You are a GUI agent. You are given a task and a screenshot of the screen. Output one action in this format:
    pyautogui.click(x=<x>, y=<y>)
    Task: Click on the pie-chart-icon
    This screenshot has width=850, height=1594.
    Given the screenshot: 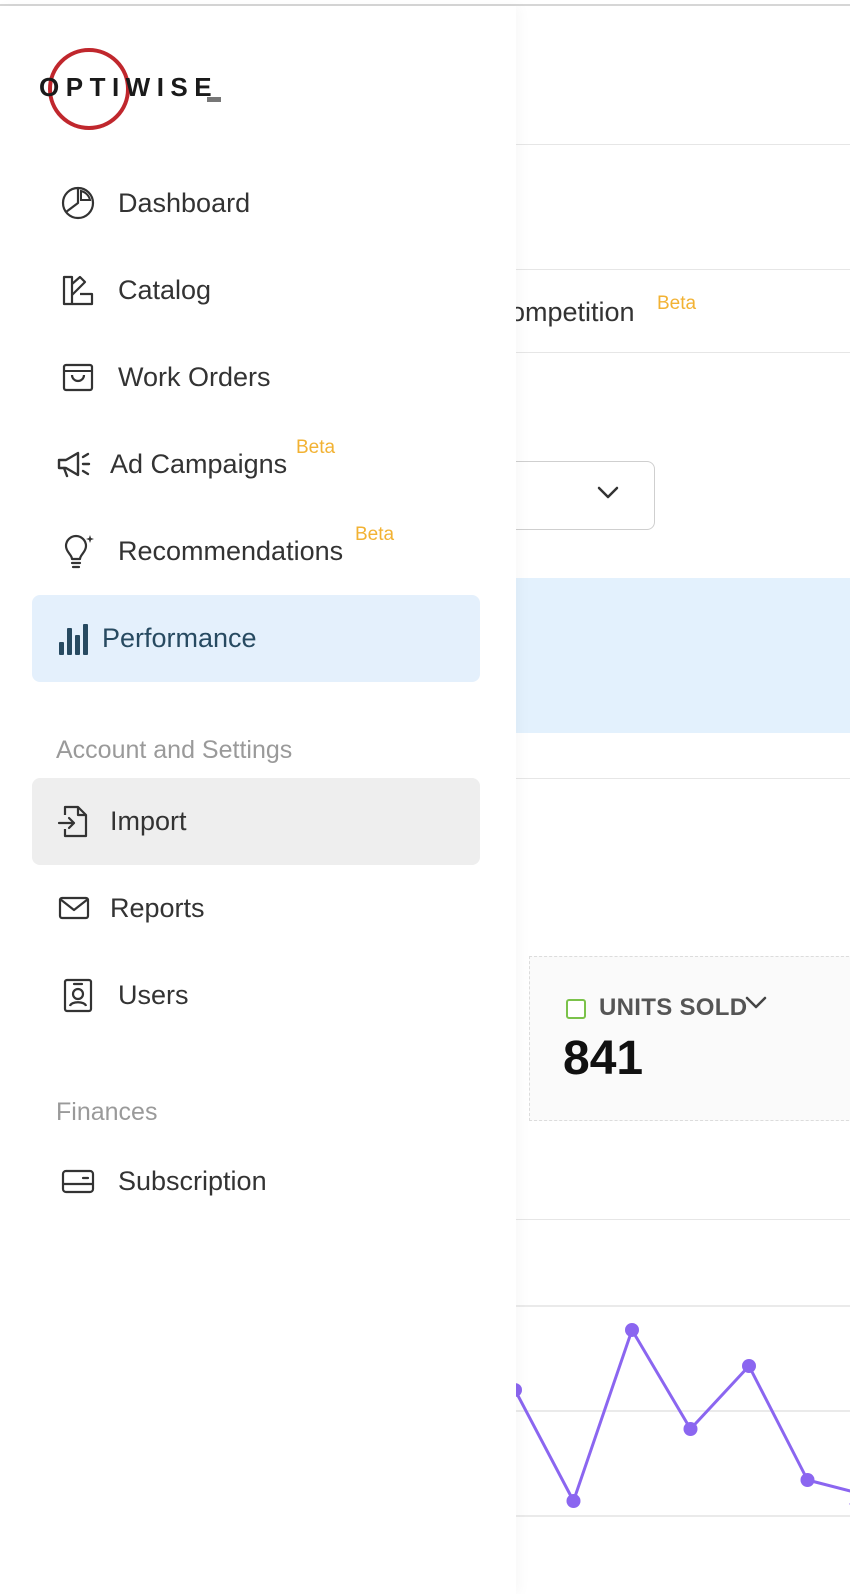 What is the action you would take?
    pyautogui.click(x=78, y=203)
    